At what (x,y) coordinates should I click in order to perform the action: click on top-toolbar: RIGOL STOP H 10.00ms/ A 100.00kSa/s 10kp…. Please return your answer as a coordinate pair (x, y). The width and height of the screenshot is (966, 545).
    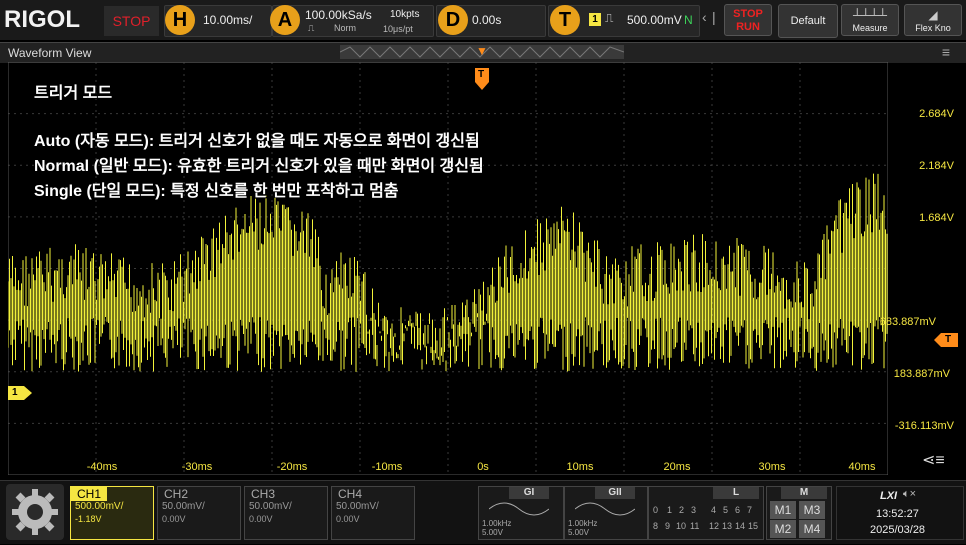
    Looking at the image, I should click on (483, 20).